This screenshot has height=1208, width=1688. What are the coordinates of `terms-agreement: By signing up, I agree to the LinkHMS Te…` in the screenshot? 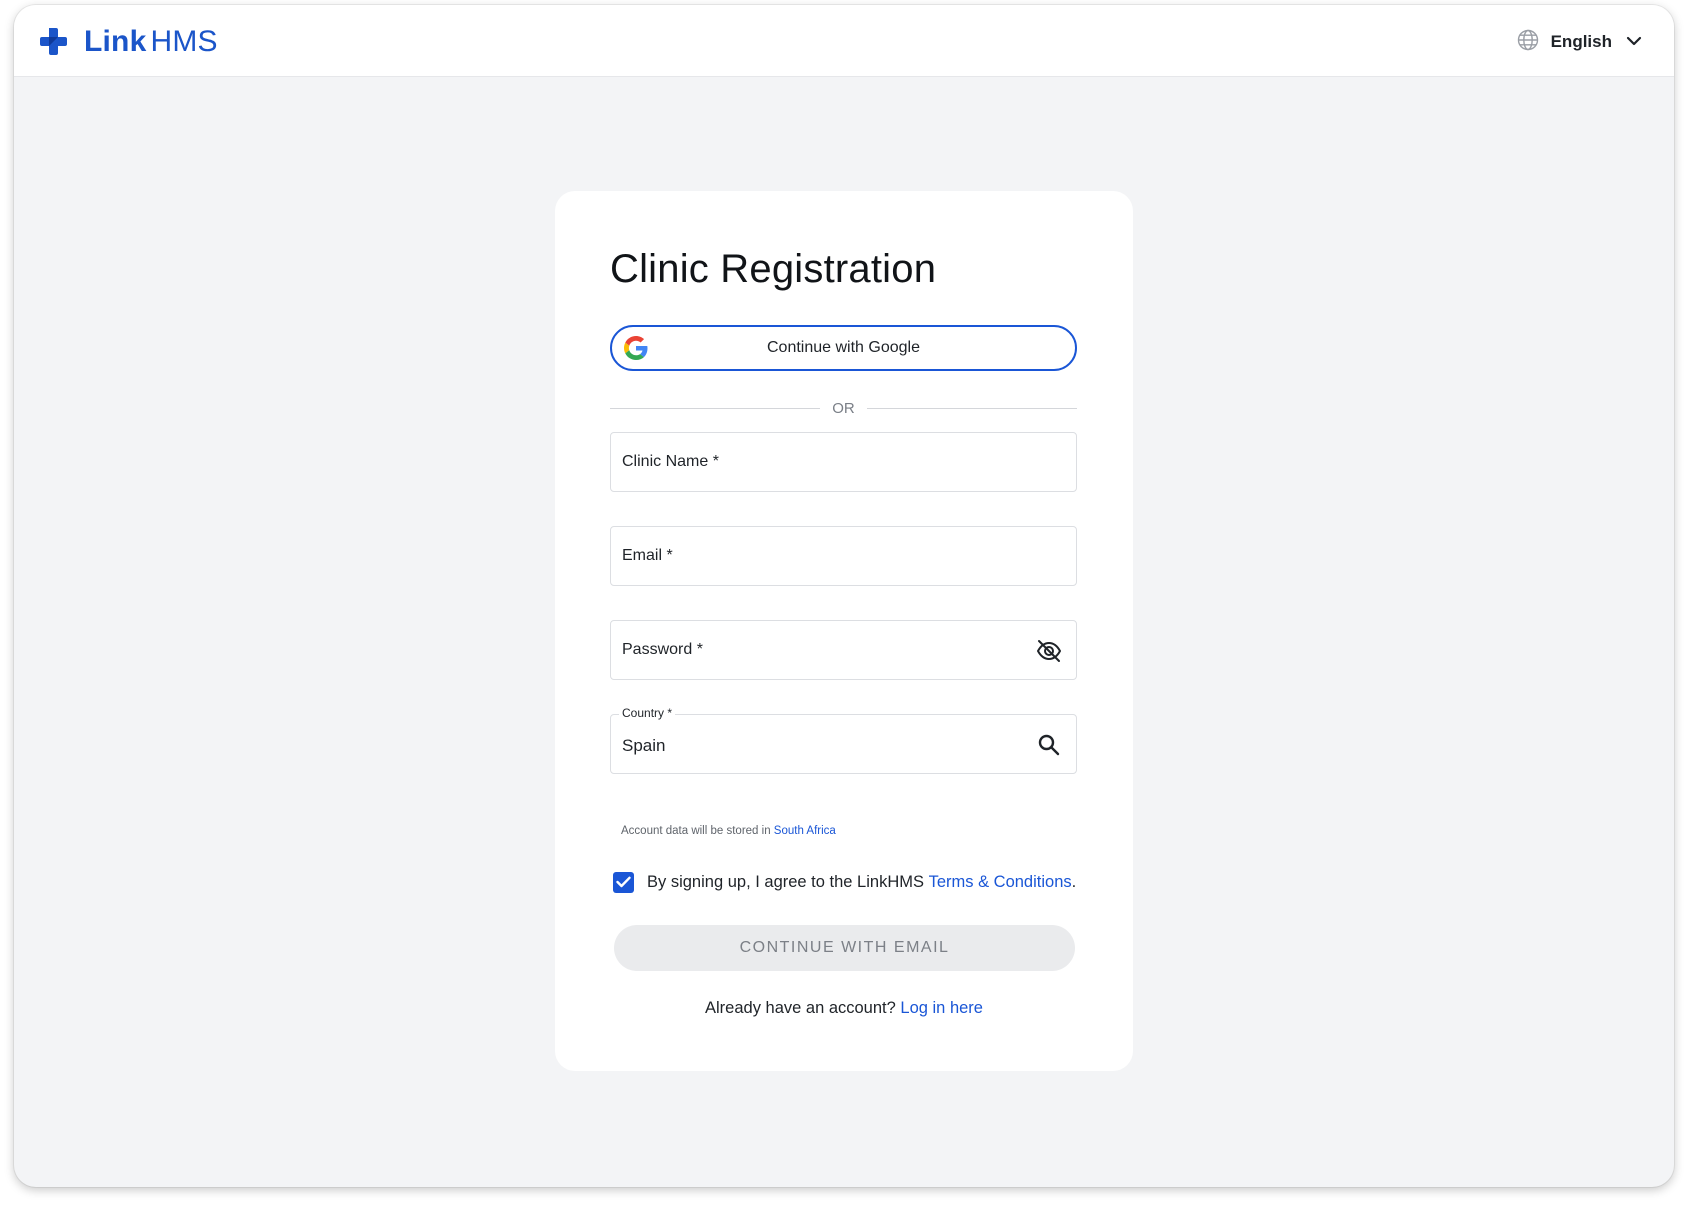 It's located at (844, 882).